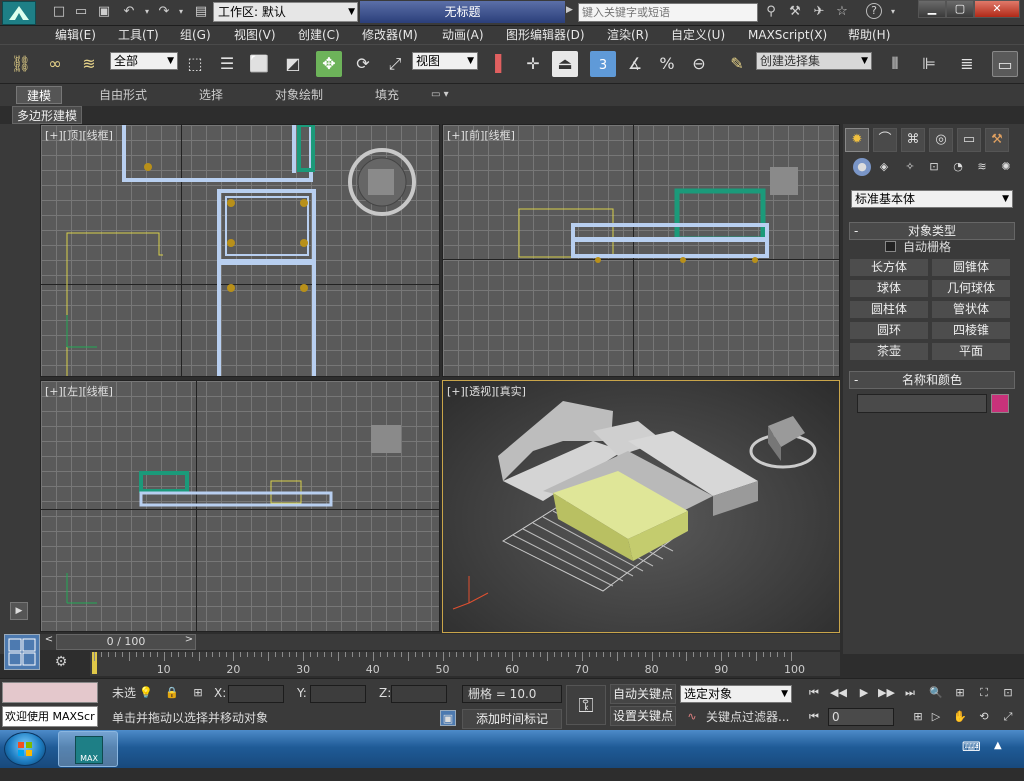 The image size is (1024, 781). I want to click on object-name-input, so click(922, 403).